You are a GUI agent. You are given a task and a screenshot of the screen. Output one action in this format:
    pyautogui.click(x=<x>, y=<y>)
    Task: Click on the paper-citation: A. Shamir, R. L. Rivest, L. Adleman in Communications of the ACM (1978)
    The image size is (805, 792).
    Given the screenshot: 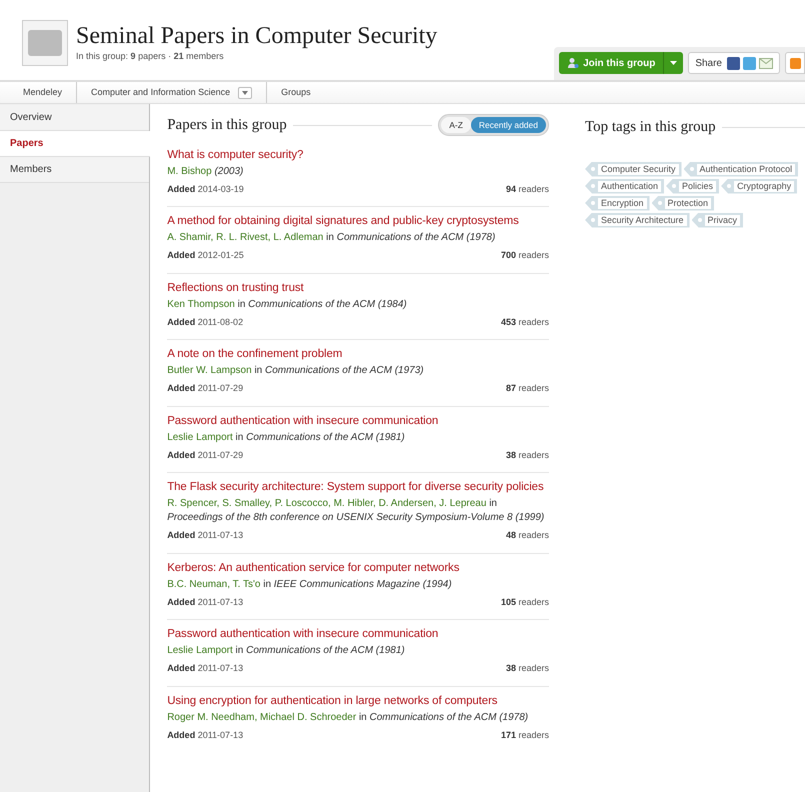 What is the action you would take?
    pyautogui.click(x=331, y=238)
    